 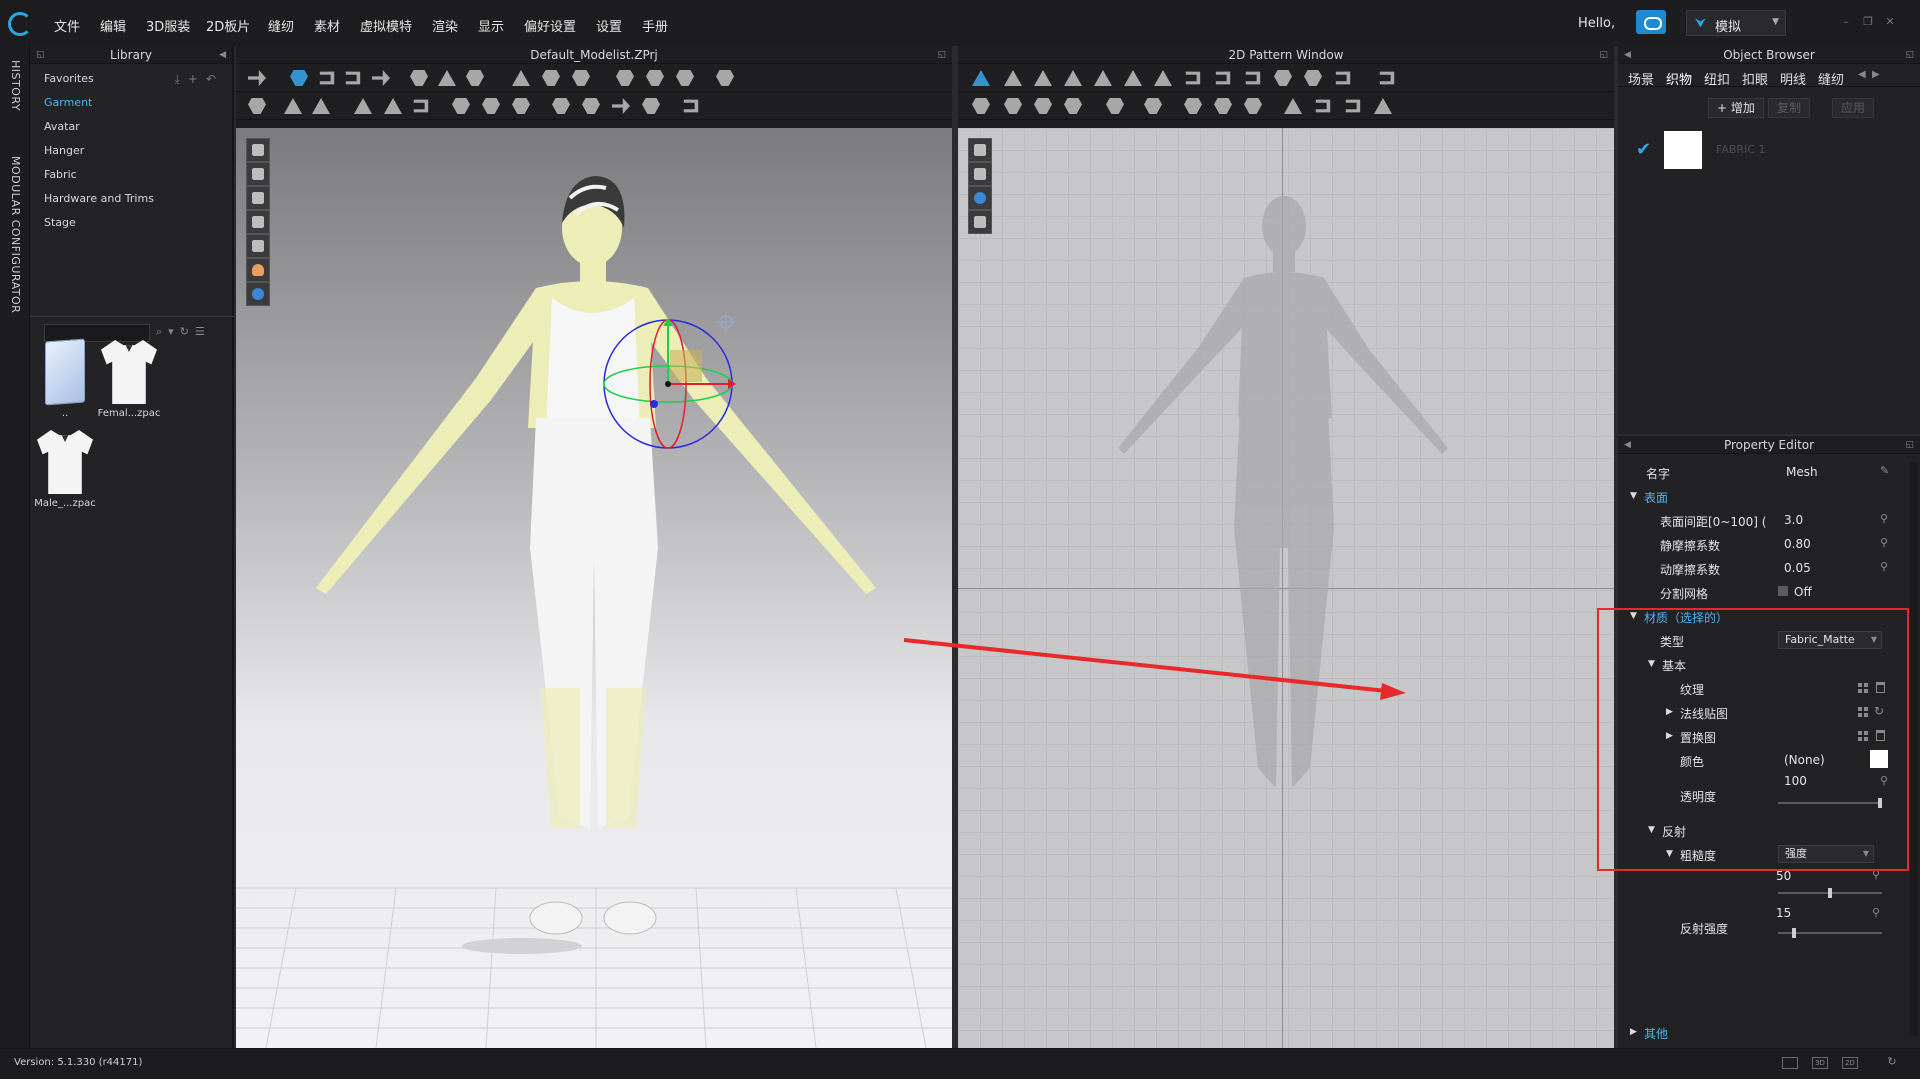 I want to click on basic-section: ▼ 基本, so click(x=1763, y=665).